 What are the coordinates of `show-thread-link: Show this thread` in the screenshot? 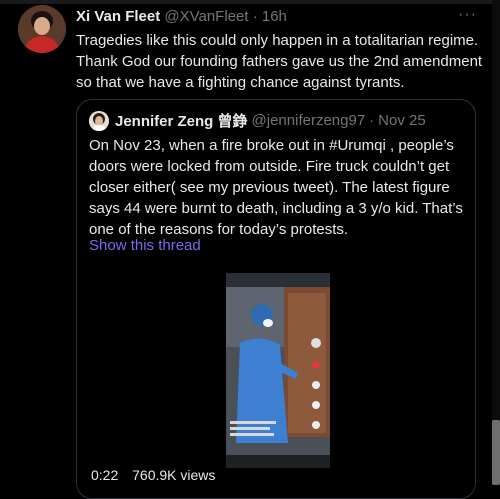 It's located at (145, 245).